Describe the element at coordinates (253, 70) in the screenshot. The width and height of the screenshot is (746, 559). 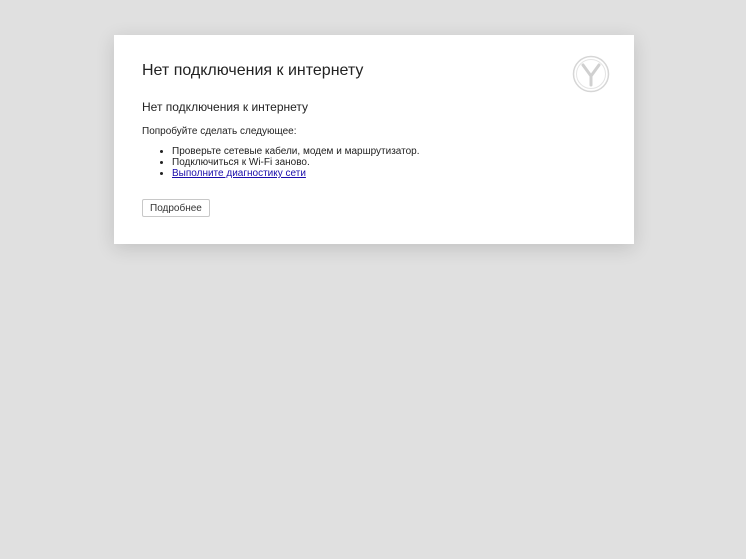
I see `page-title: Нет подключения к интернету` at that location.